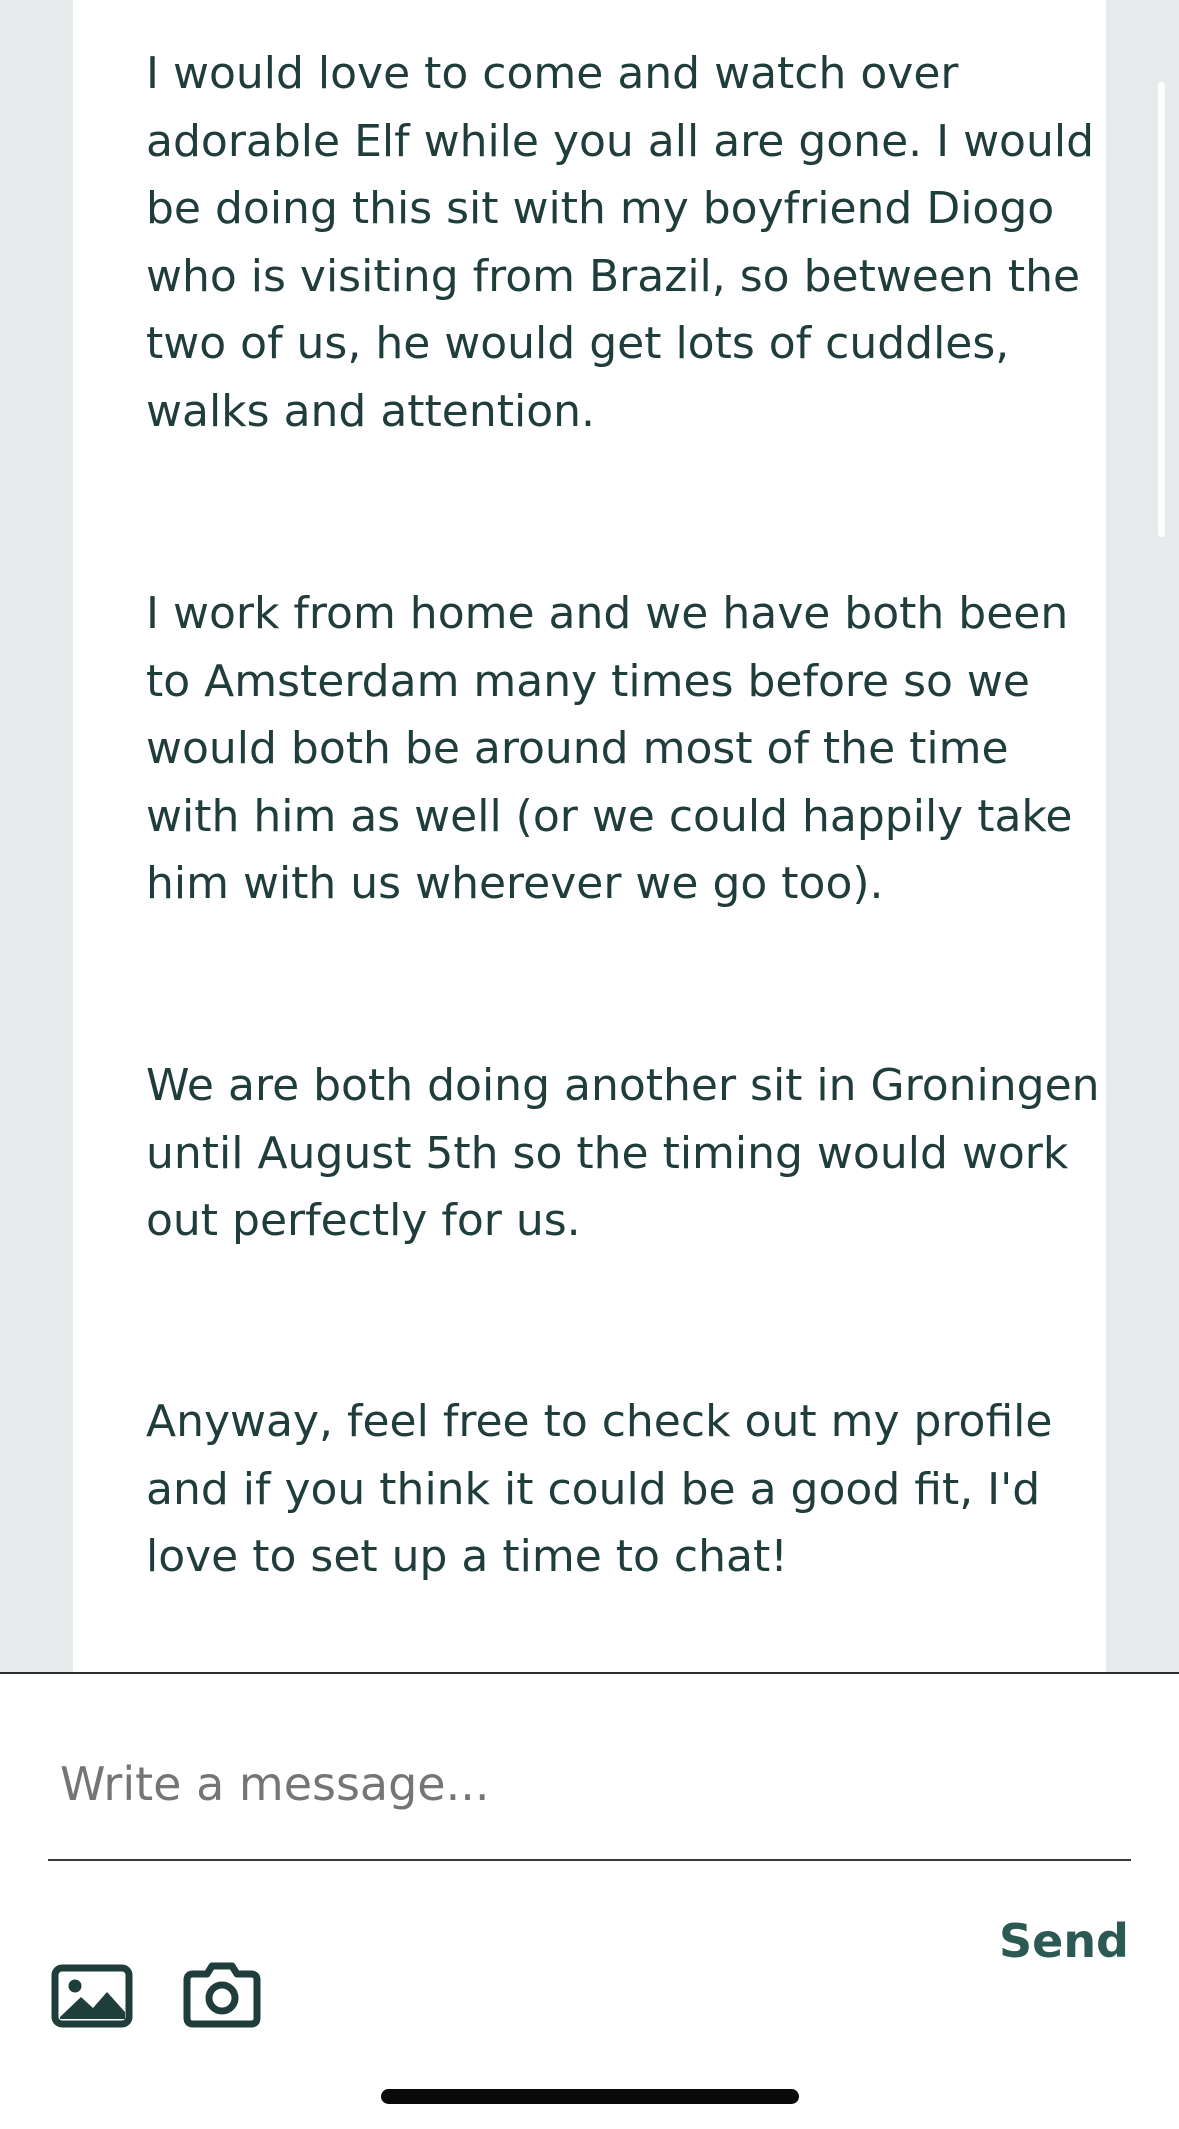 This screenshot has height=2129, width=1179. I want to click on input-underline, so click(589, 1860).